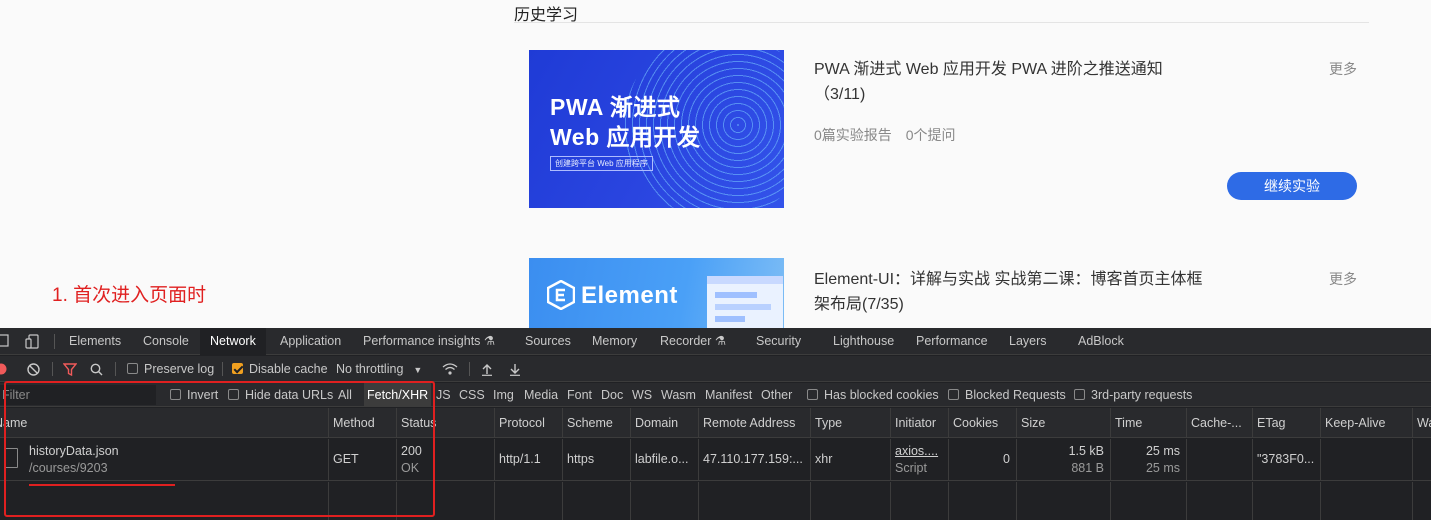 The width and height of the screenshot is (1431, 520). Describe the element at coordinates (1014, 292) in the screenshot. I see `course-title-element: Element-UI：详解与实战 实战第二课：博客首页主体框架布局(7/35)` at that location.